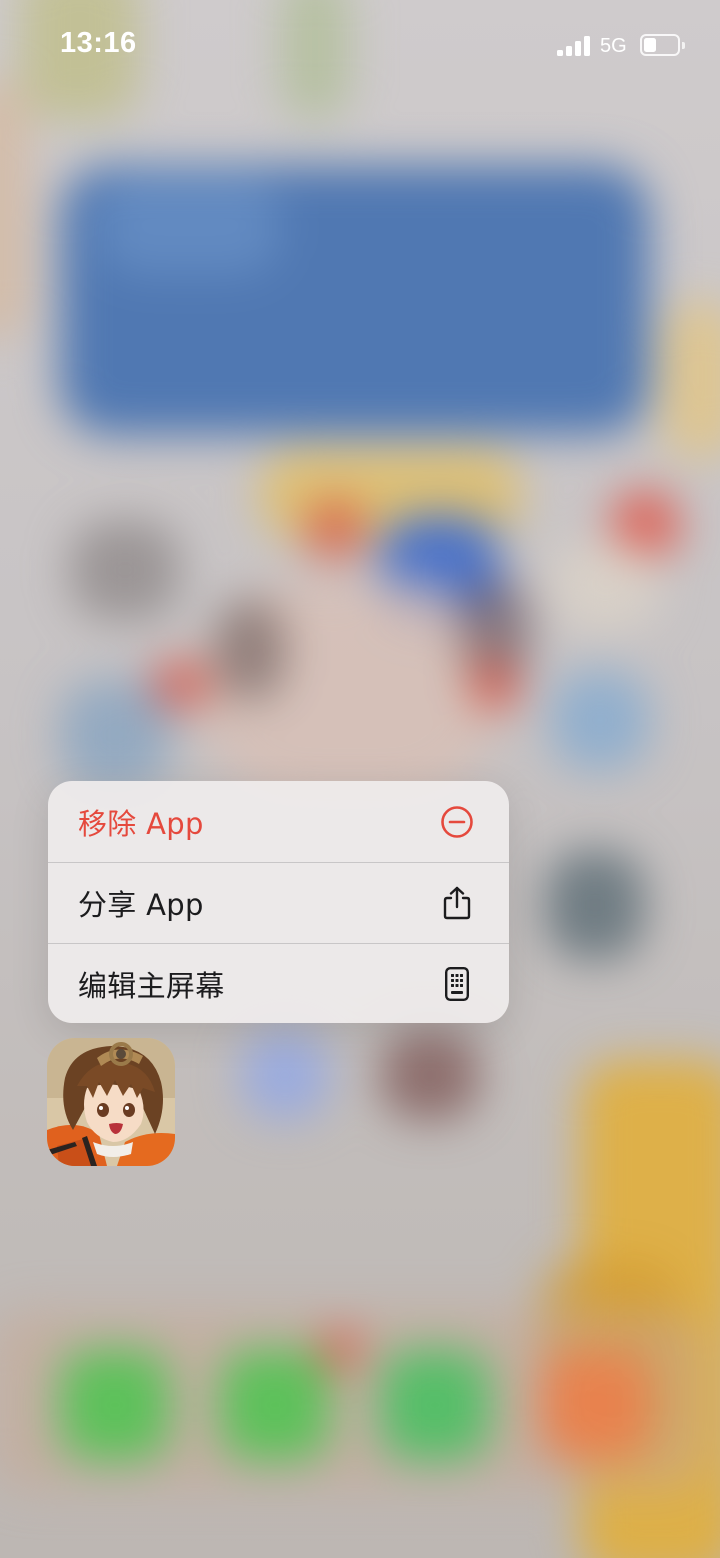  I want to click on dock-app-blur, so click(595, 1405).